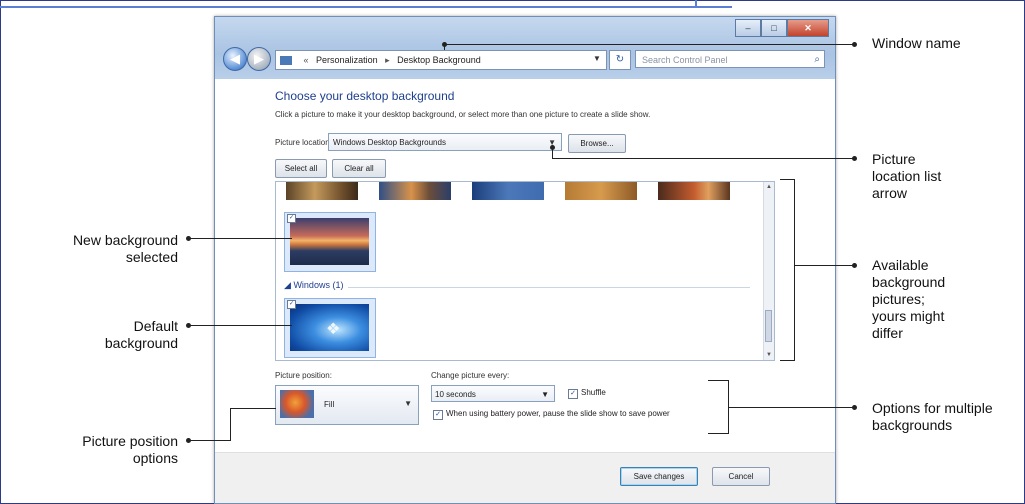 This screenshot has width=1025, height=504. Describe the element at coordinates (389, 142) in the screenshot. I see `picture-location-value: Windows Desktop Backgrounds` at that location.